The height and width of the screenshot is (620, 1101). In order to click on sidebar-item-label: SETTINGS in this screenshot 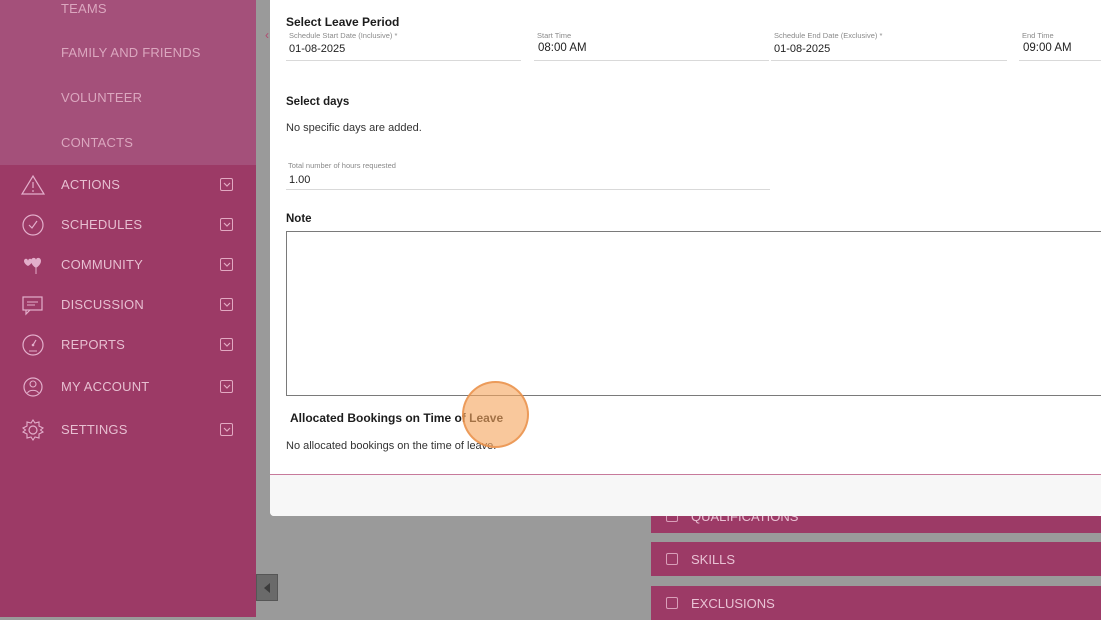, I will do `click(94, 429)`.